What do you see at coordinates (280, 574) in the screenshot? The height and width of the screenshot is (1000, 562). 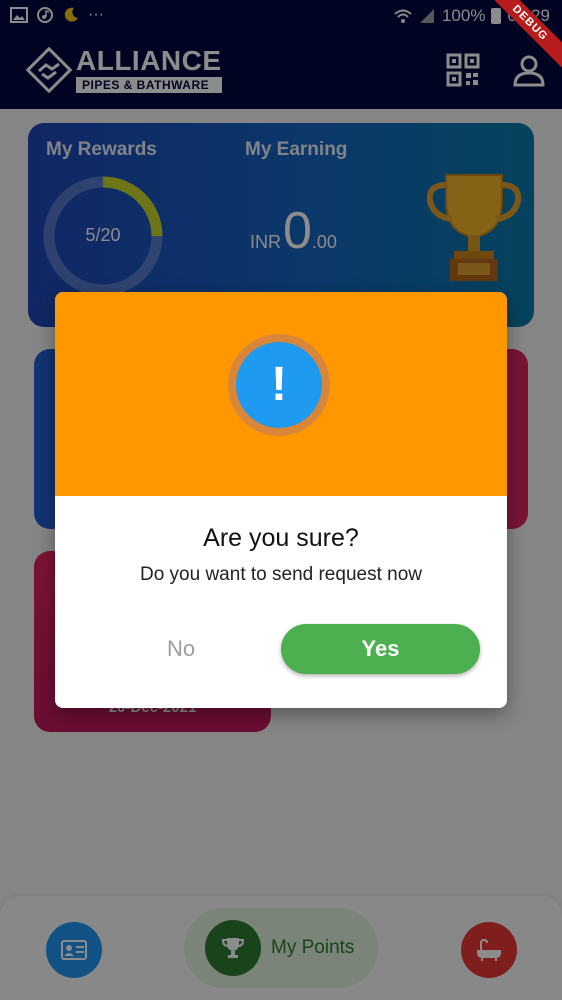 I see `dialog-message: Do you want to send request now` at bounding box center [280, 574].